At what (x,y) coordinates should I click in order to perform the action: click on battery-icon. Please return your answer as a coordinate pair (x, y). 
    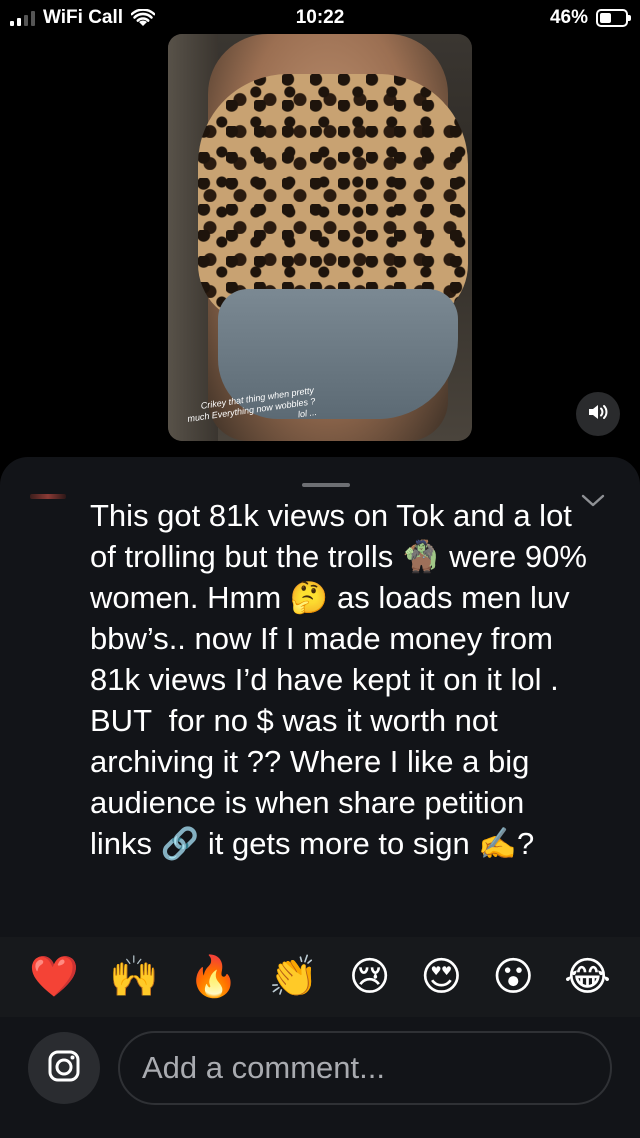
    Looking at the image, I should click on (613, 18).